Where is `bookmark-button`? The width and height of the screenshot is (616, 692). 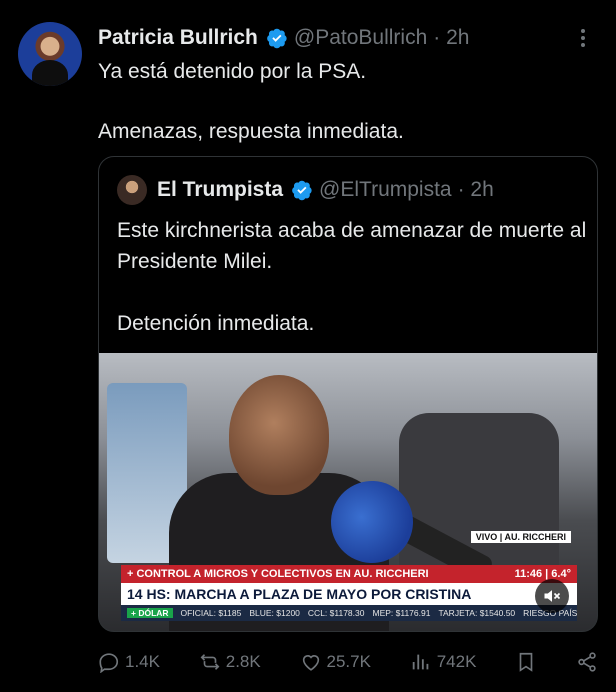 bookmark-button is located at coordinates (526, 662).